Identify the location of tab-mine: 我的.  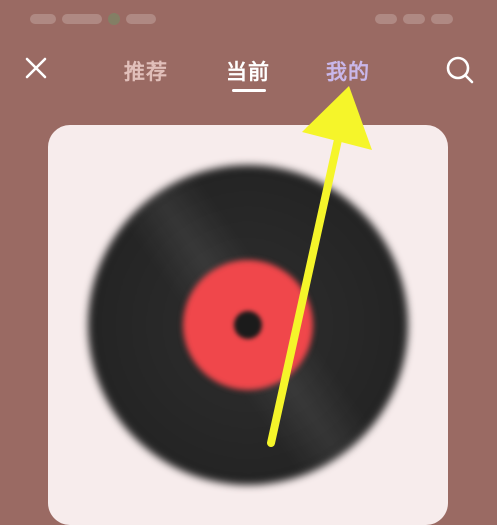
(348, 71).